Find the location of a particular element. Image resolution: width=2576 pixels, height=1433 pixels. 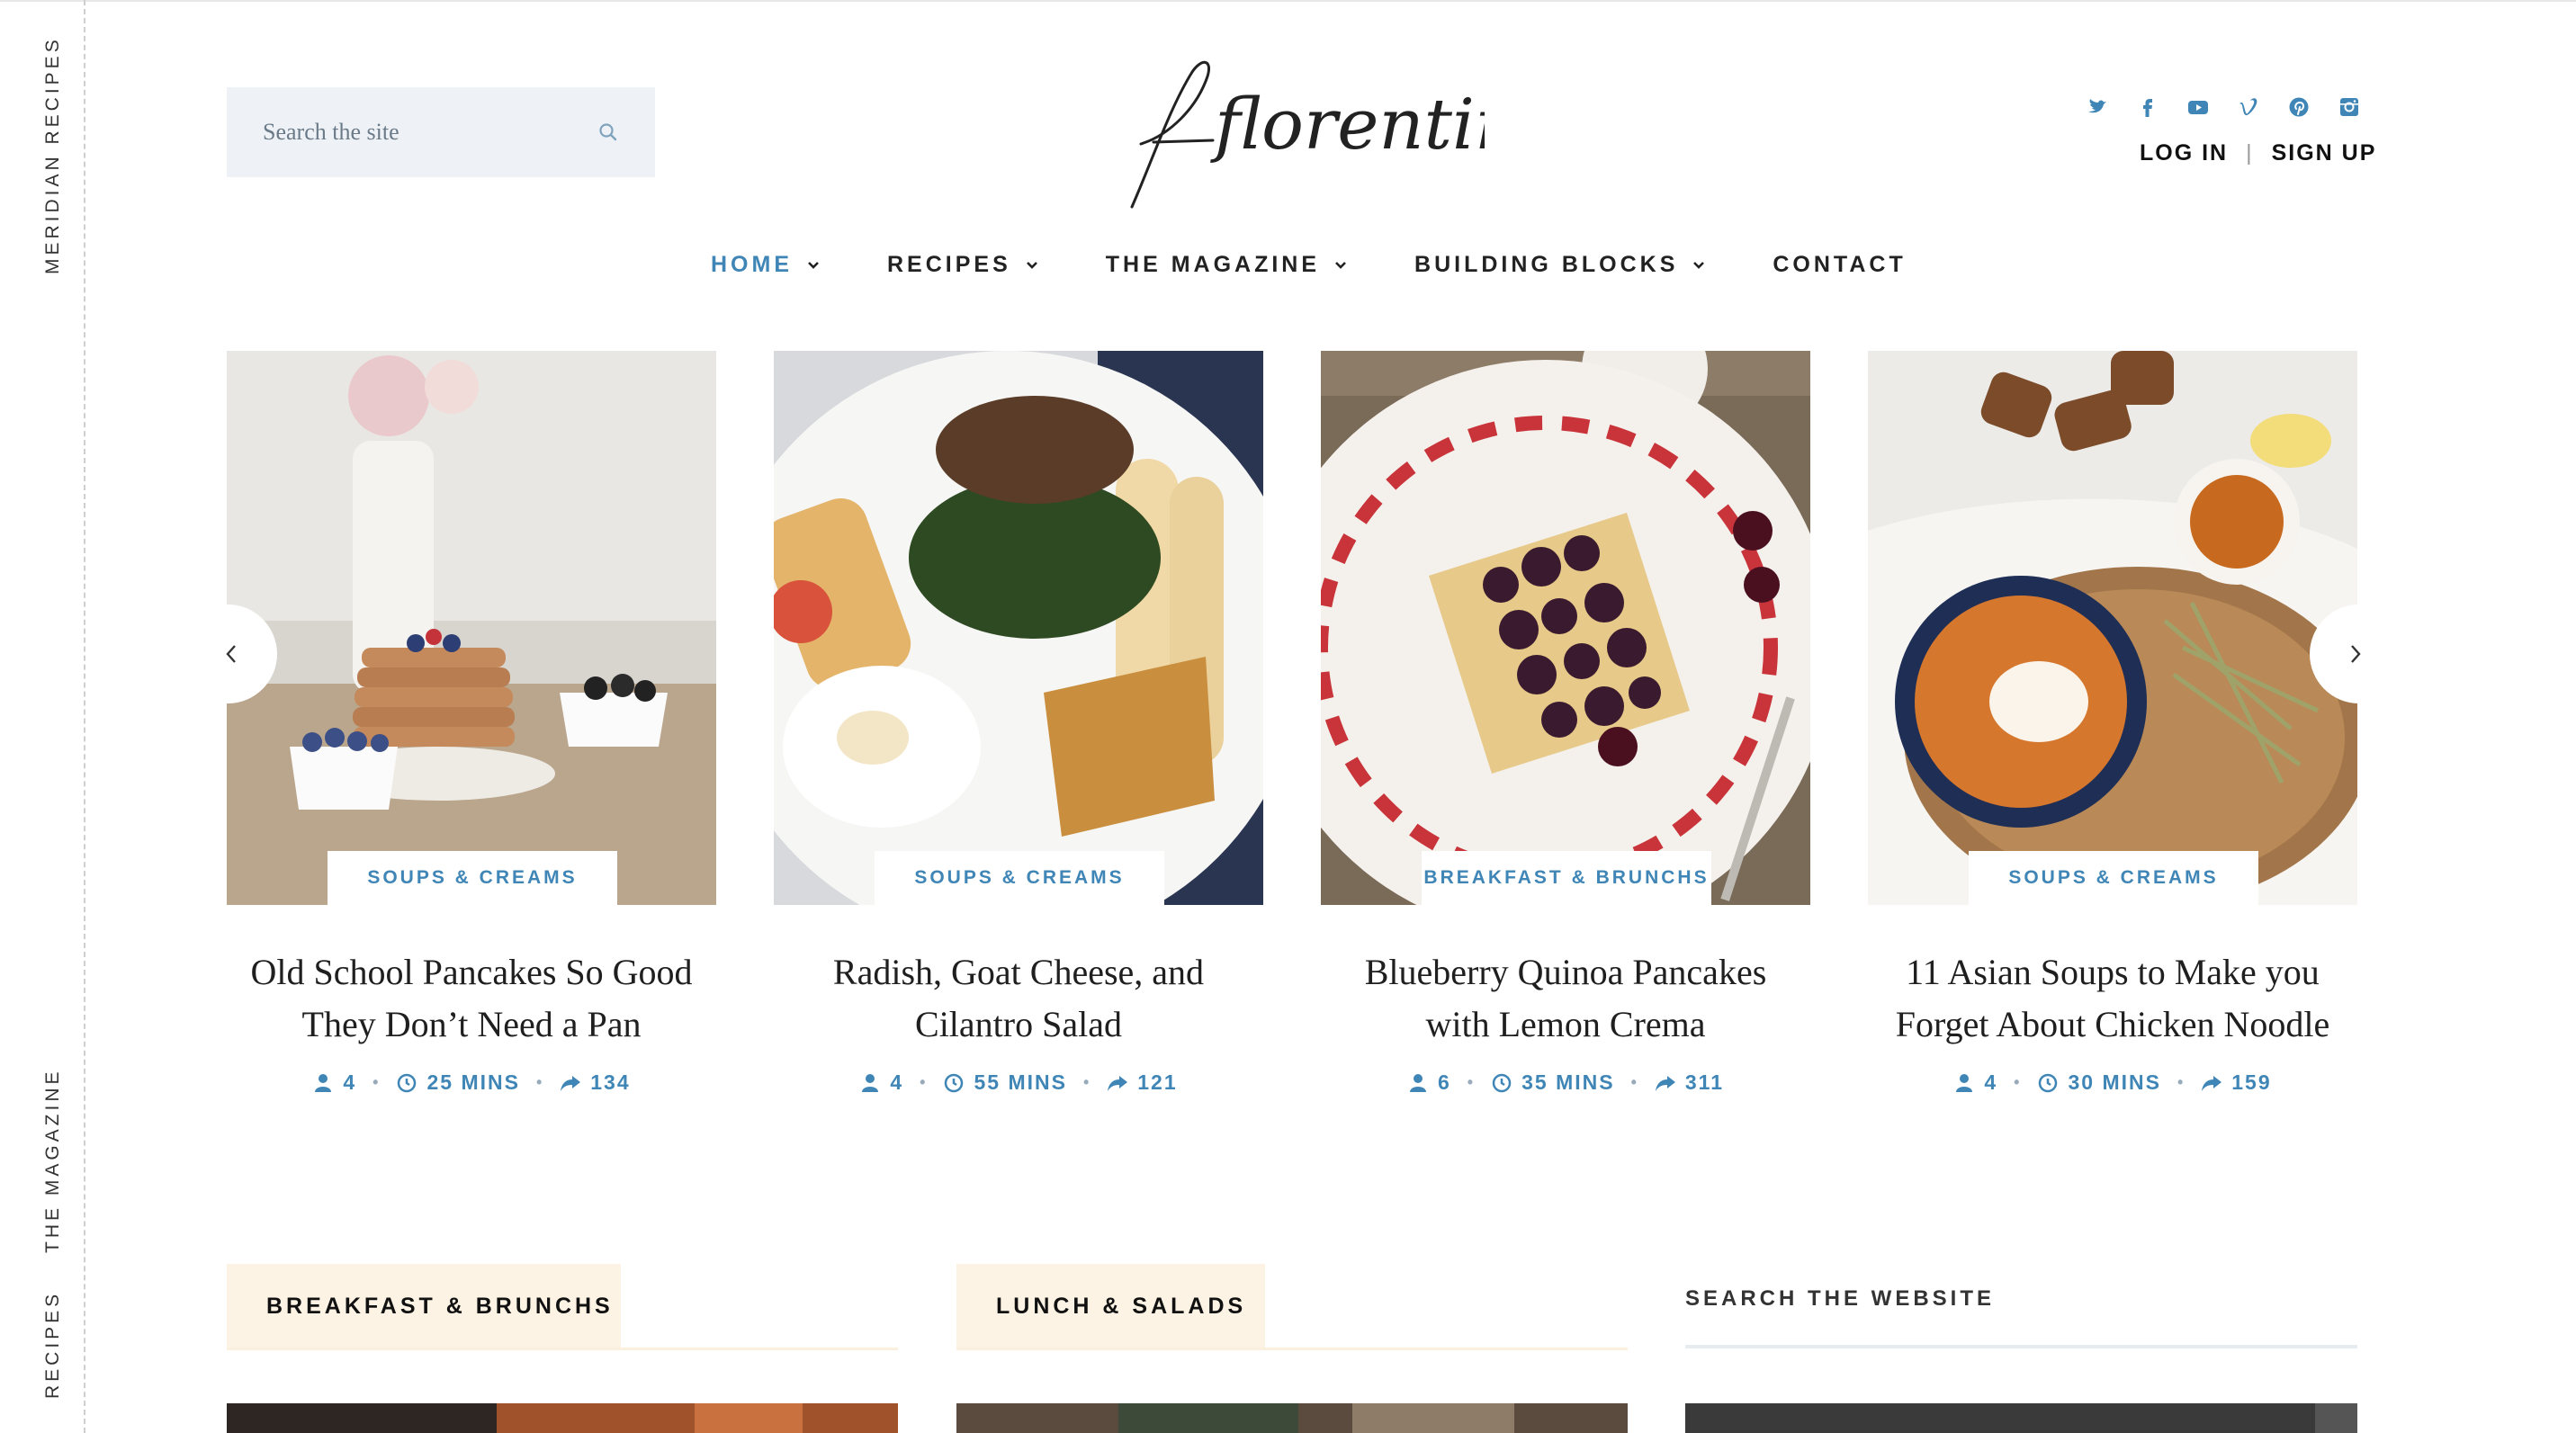

top-border is located at coordinates (1288, 1).